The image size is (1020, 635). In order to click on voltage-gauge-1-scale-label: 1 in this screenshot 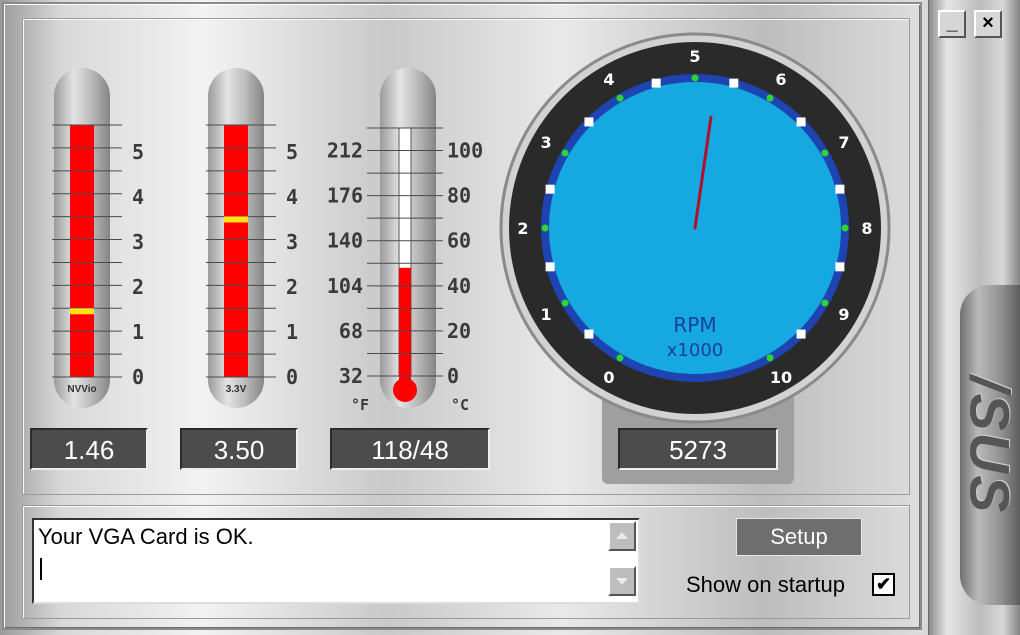, I will do `click(138, 332)`.